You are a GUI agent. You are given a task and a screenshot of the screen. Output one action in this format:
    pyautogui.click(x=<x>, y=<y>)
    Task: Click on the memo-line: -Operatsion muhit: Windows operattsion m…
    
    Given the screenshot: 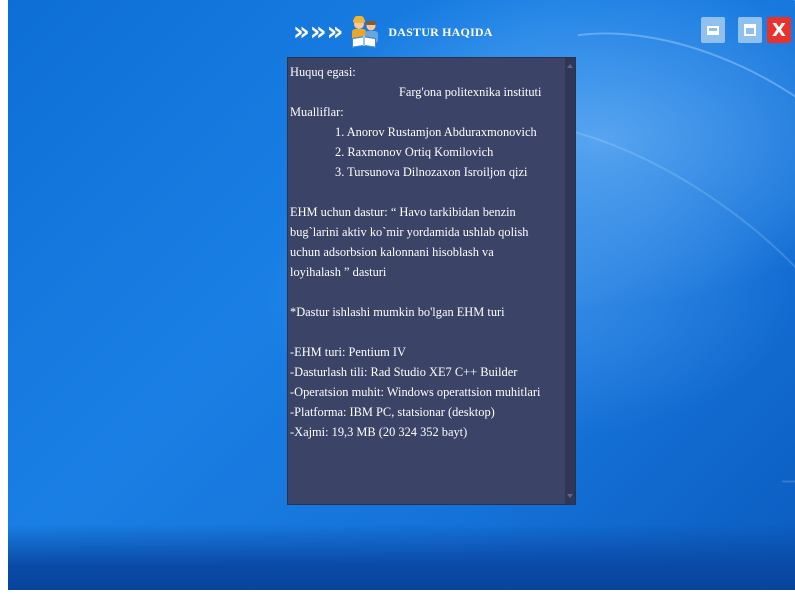 What is the action you would take?
    pyautogui.click(x=415, y=392)
    